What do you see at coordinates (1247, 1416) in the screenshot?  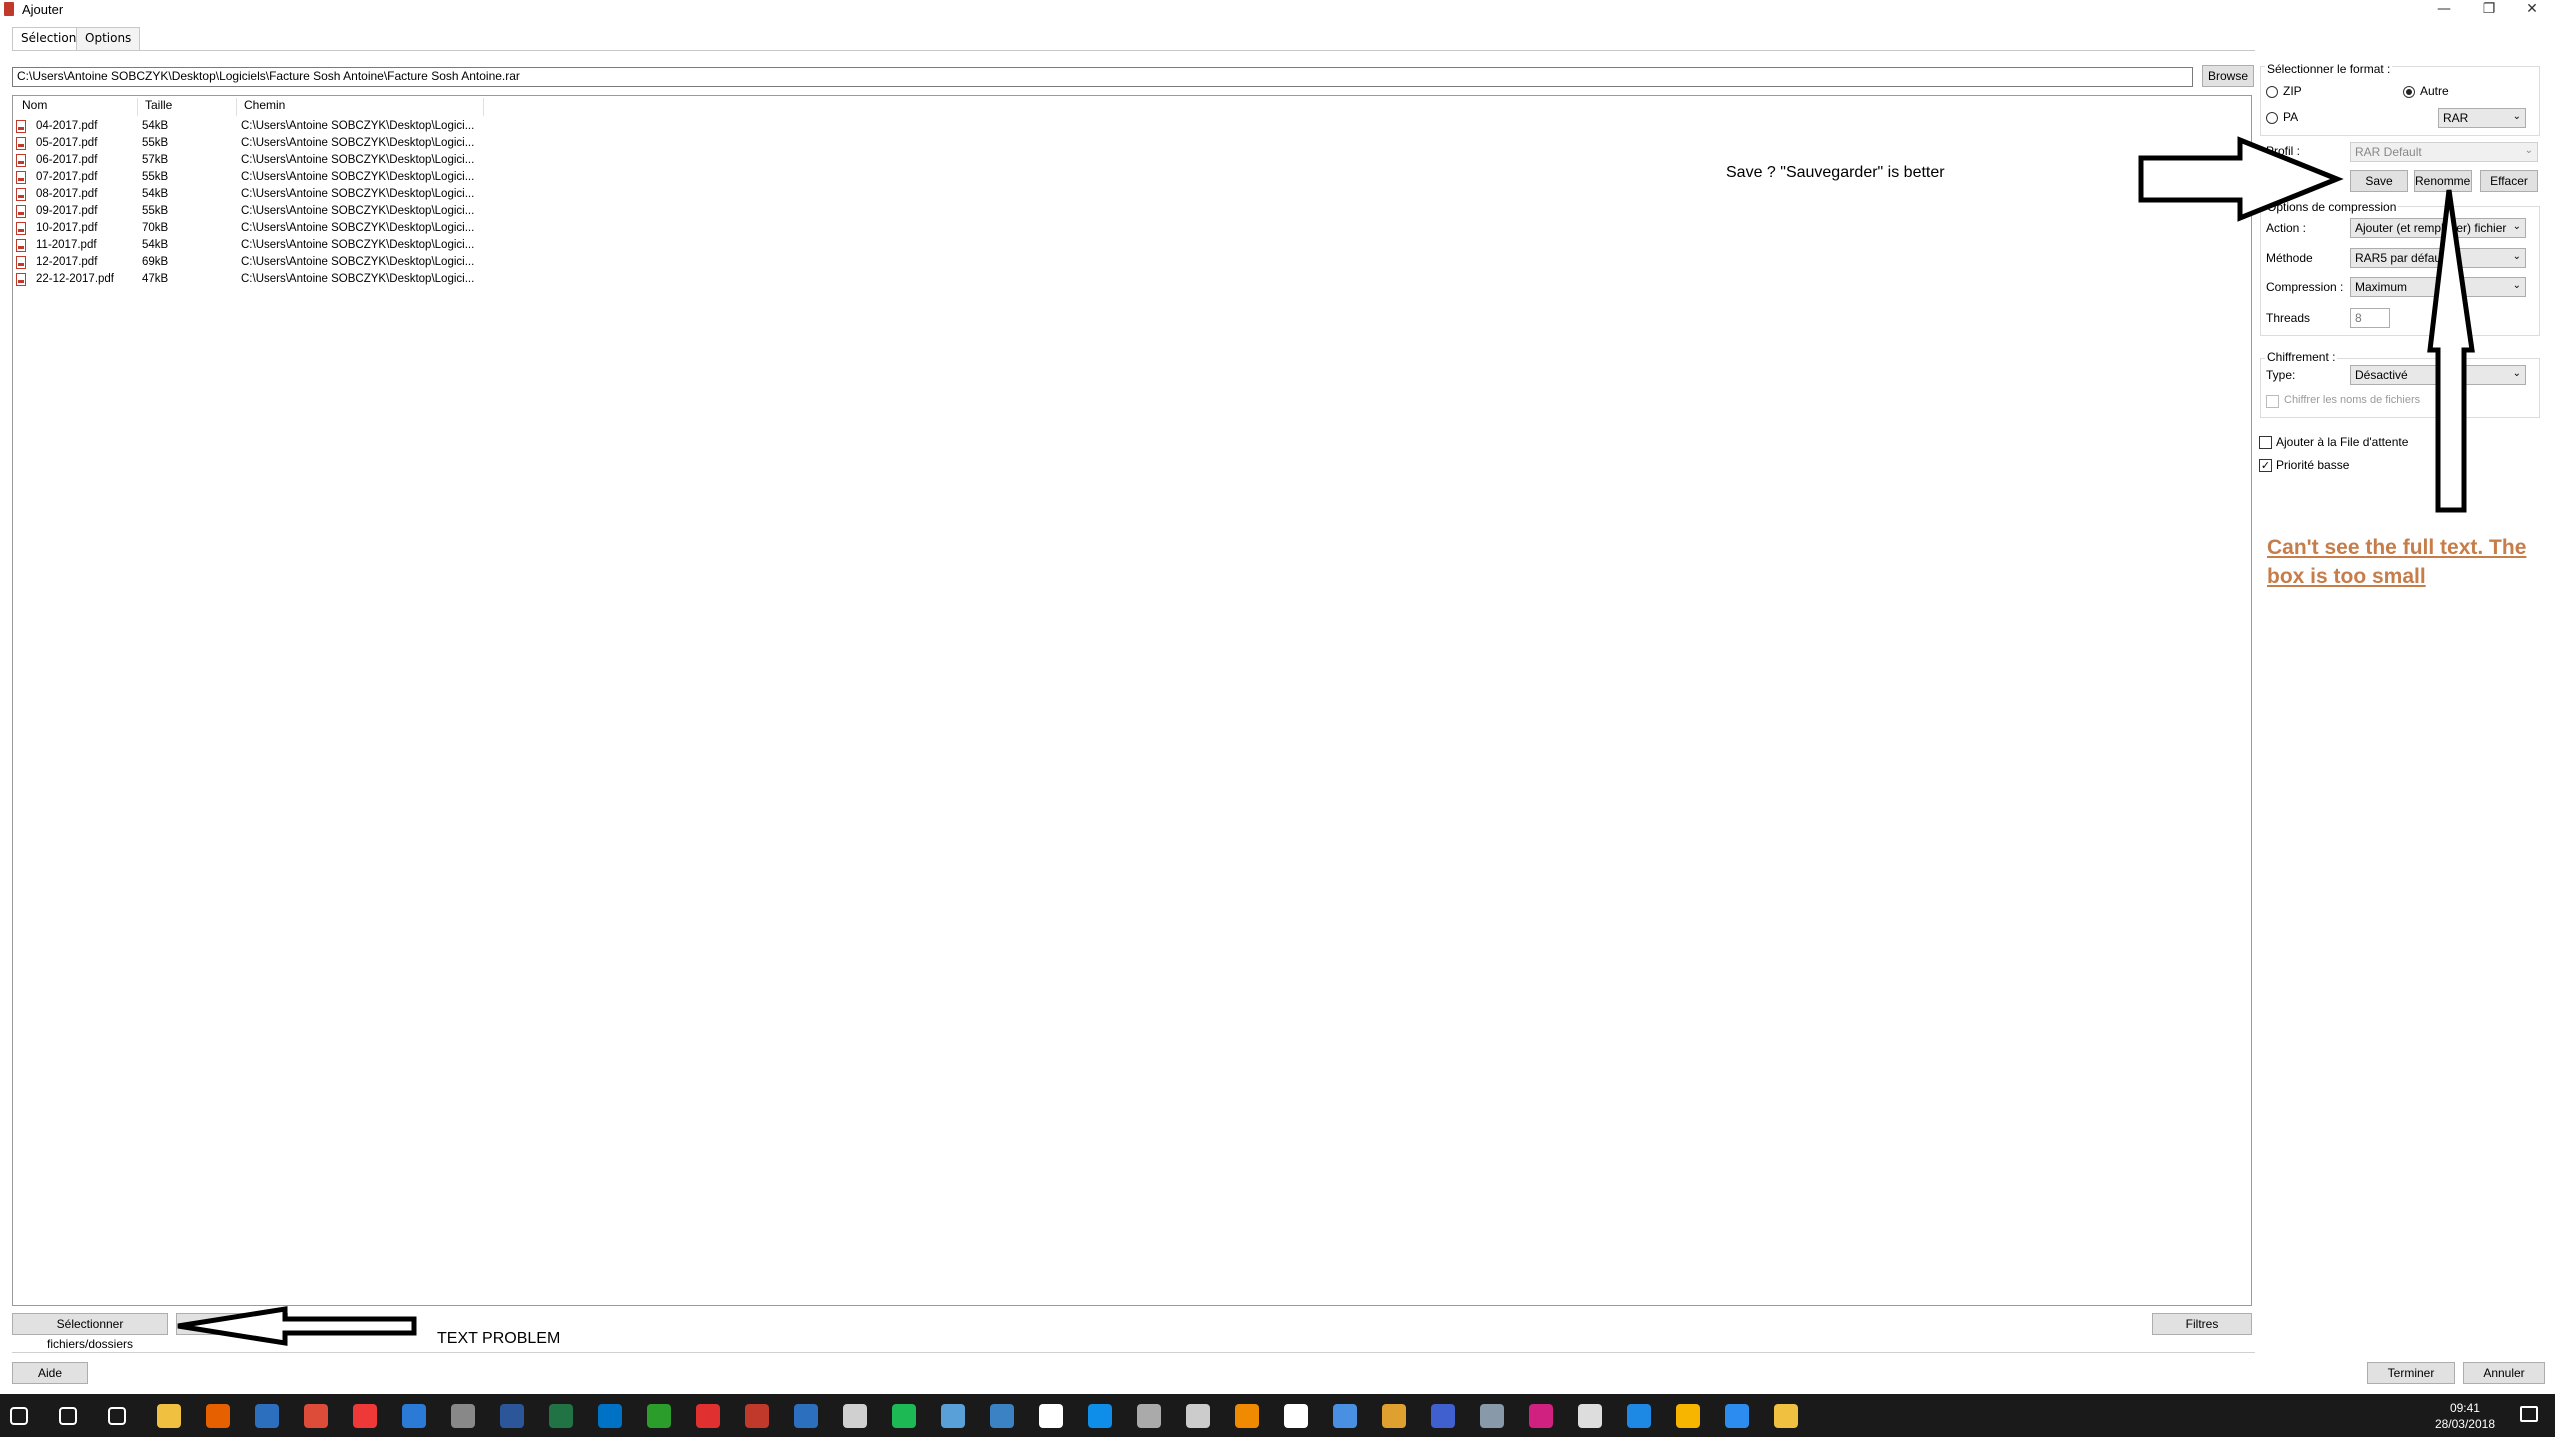 I see `vlc-icon` at bounding box center [1247, 1416].